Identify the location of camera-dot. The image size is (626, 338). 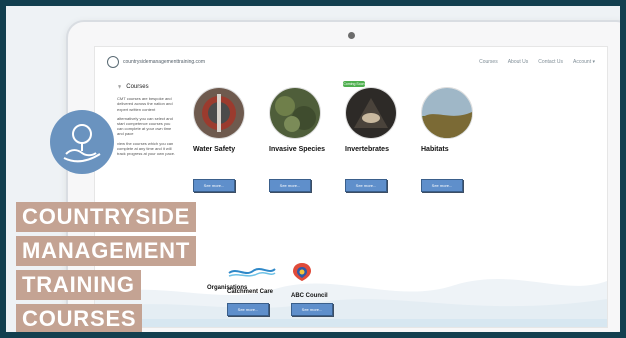
(351, 35).